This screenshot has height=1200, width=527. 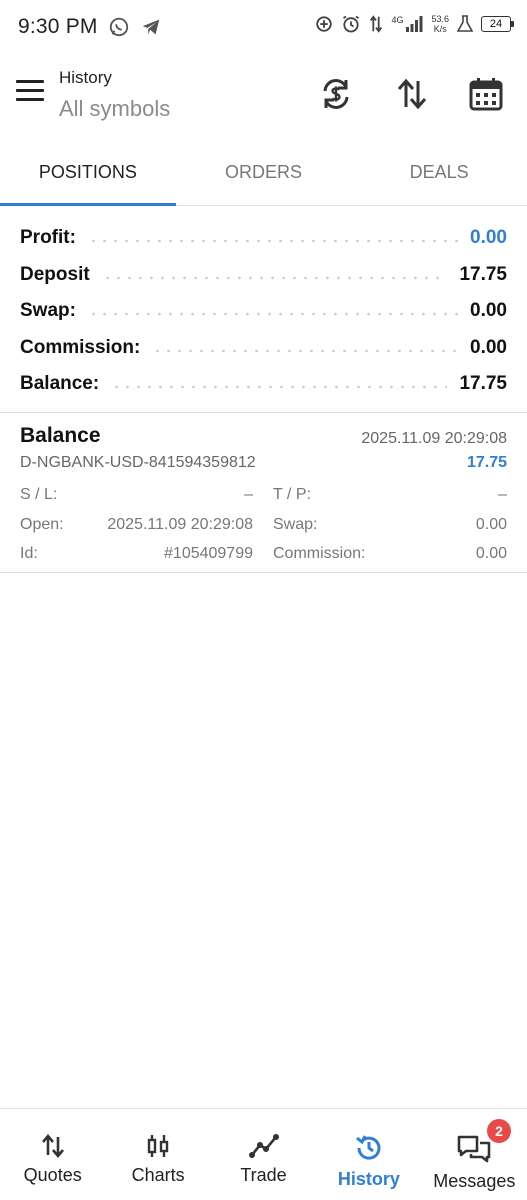 I want to click on data-transfer-icon, so click(x=376, y=24).